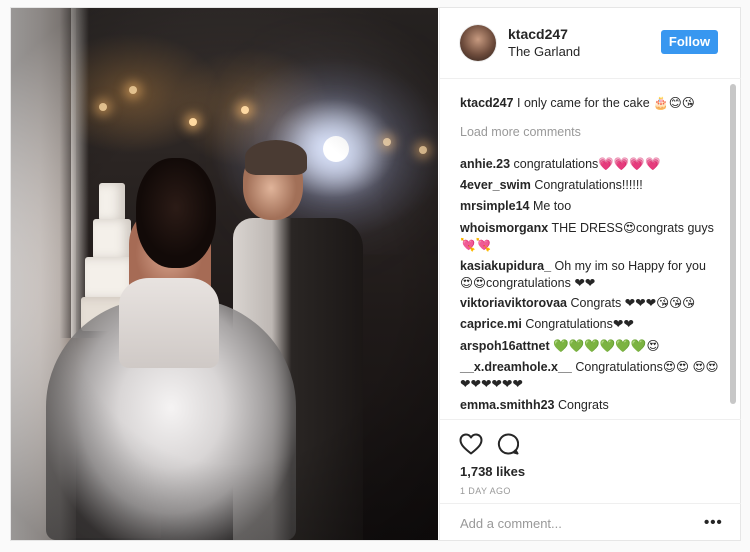 The height and width of the screenshot is (552, 750). What do you see at coordinates (505, 346) in the screenshot?
I see `comment-username: arspoh16attnet` at bounding box center [505, 346].